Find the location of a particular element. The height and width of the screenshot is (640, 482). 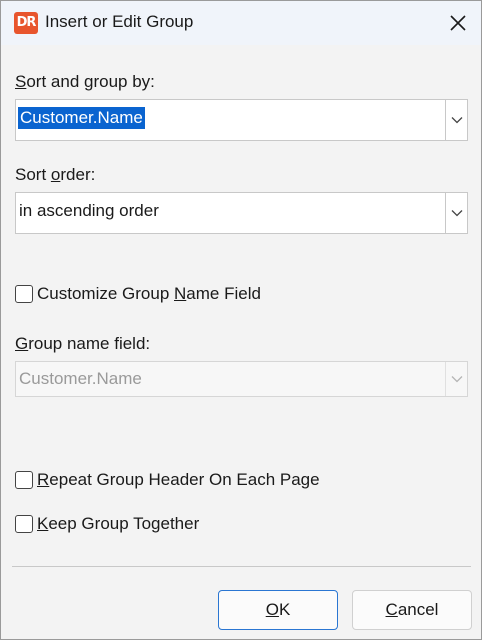

sort-group-value: Customer.Name is located at coordinates (81, 118).